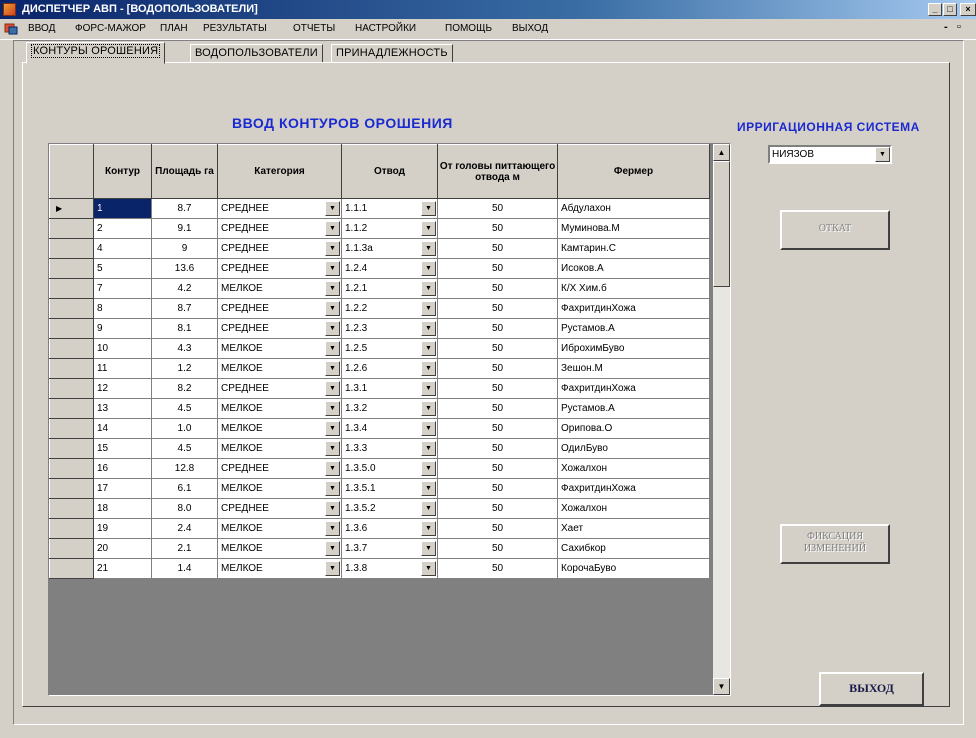 The height and width of the screenshot is (738, 976). I want to click on tab-kontury-orosheniya: КОНТУРЫ ОРОШЕНИЯ, so click(96, 53).